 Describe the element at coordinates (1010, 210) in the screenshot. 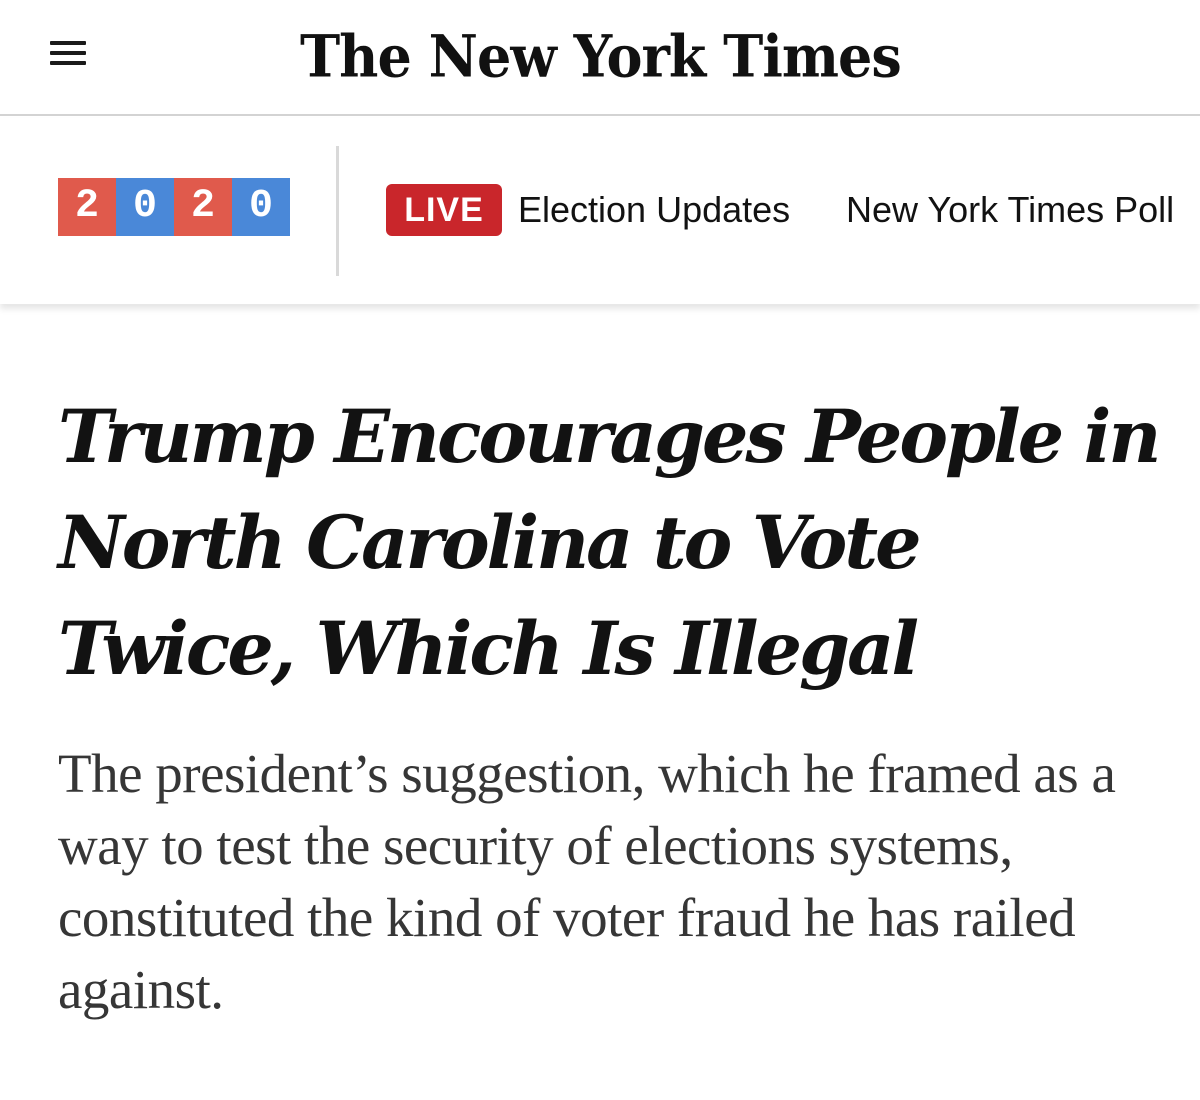

I see `nyt-poll-link: New York Times Poll` at that location.